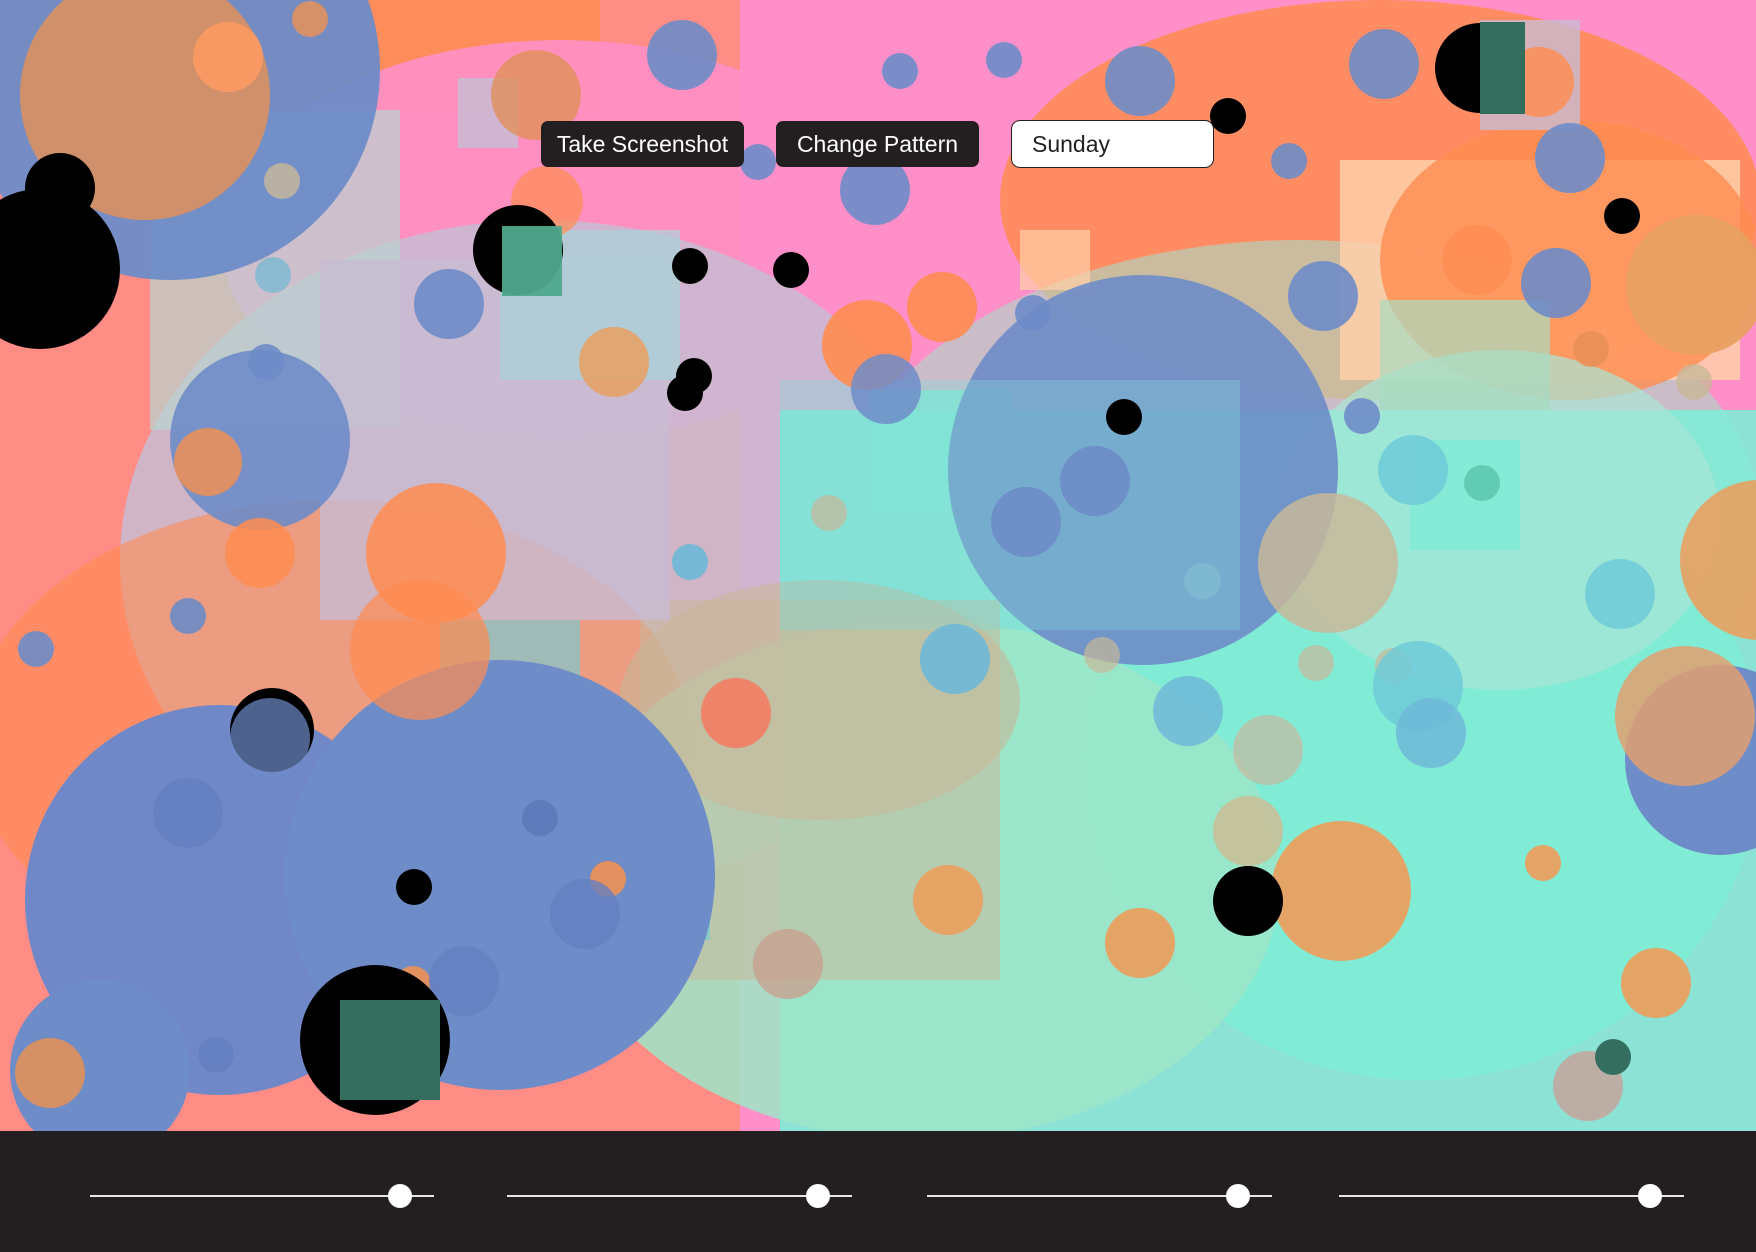 This screenshot has width=1756, height=1252. What do you see at coordinates (1112, 144) in the screenshot?
I see `day-input` at bounding box center [1112, 144].